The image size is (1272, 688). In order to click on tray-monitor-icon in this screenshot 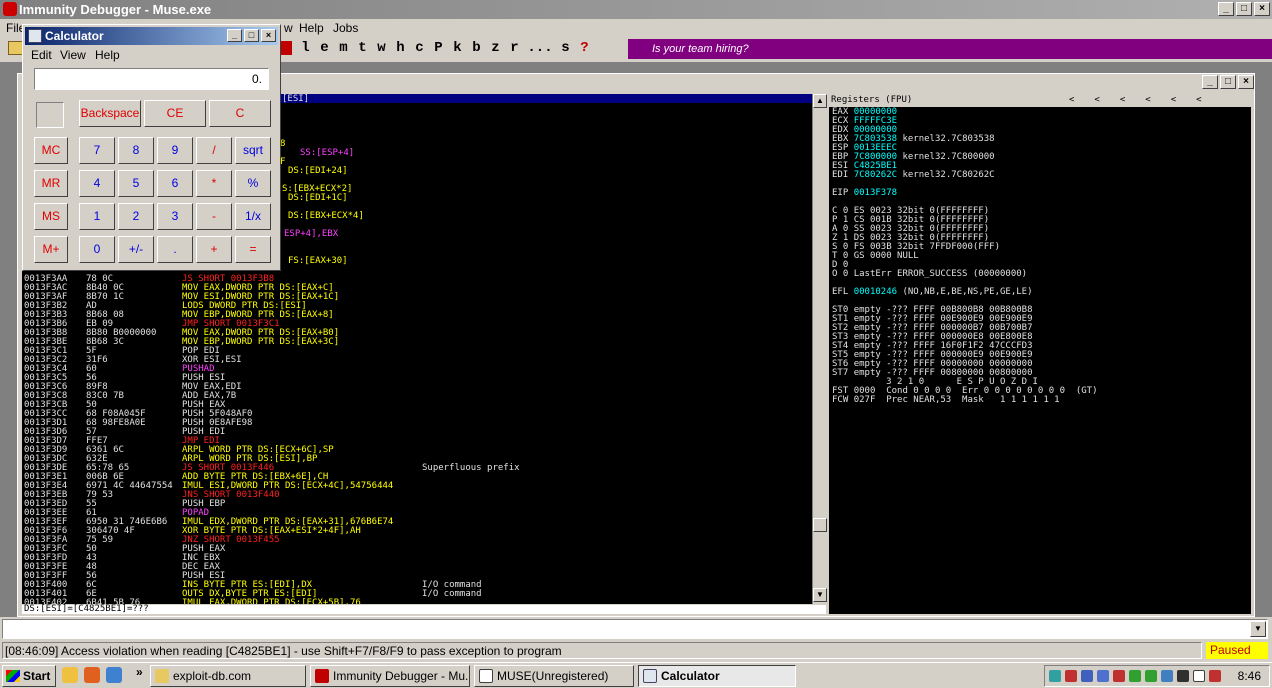, I will do `click(1087, 676)`.